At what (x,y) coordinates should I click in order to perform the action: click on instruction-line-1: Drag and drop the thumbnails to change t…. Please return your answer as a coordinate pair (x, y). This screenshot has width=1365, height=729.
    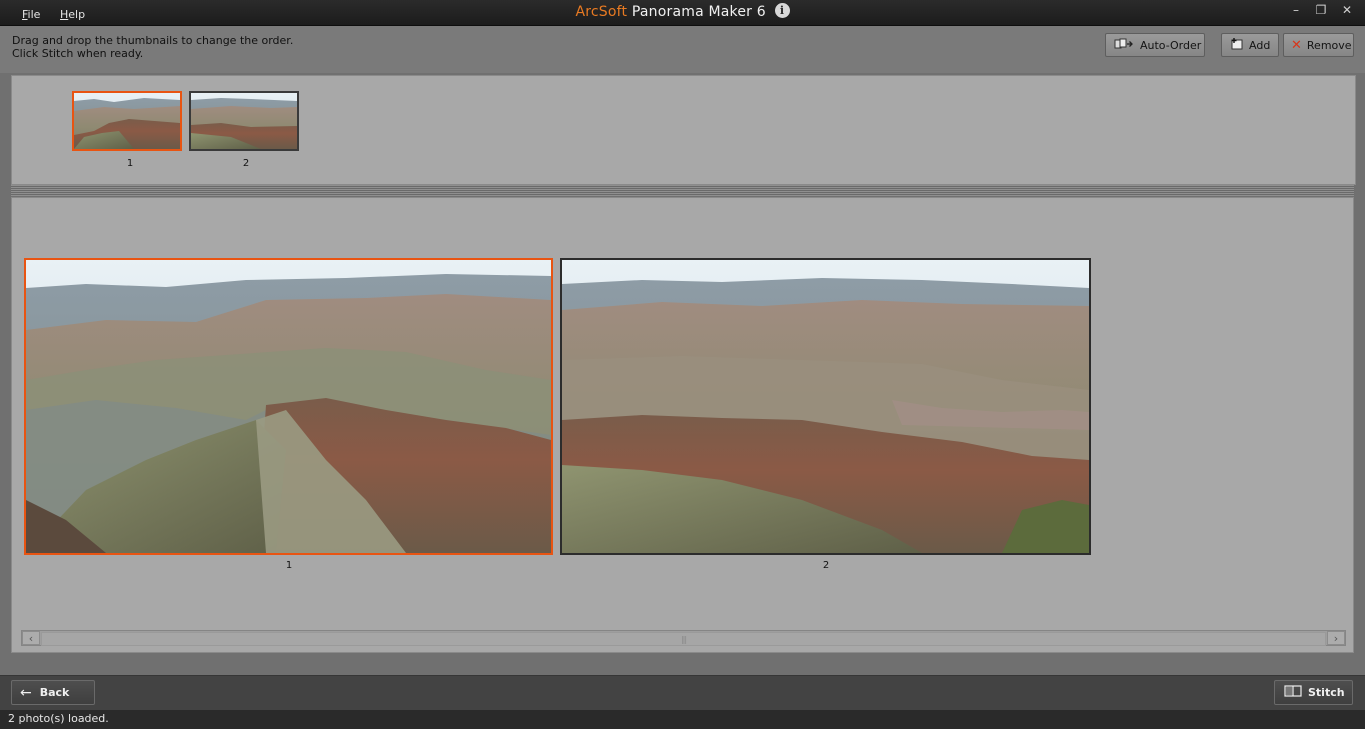
    Looking at the image, I should click on (153, 40).